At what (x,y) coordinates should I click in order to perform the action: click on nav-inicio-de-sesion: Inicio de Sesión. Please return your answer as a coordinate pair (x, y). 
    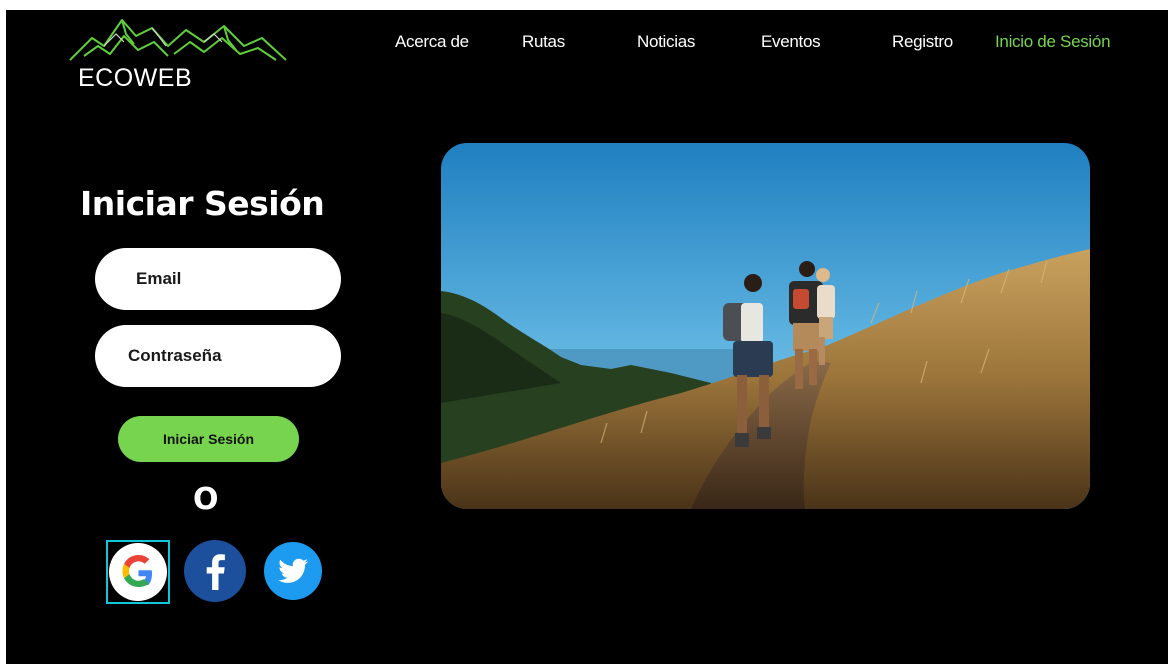
    Looking at the image, I should click on (1053, 42).